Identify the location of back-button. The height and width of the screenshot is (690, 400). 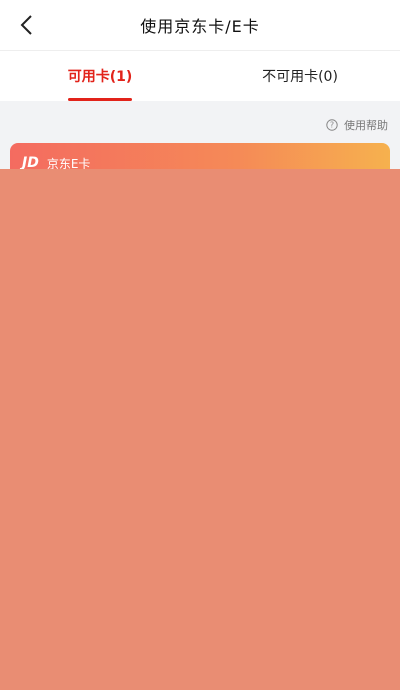
(26, 25).